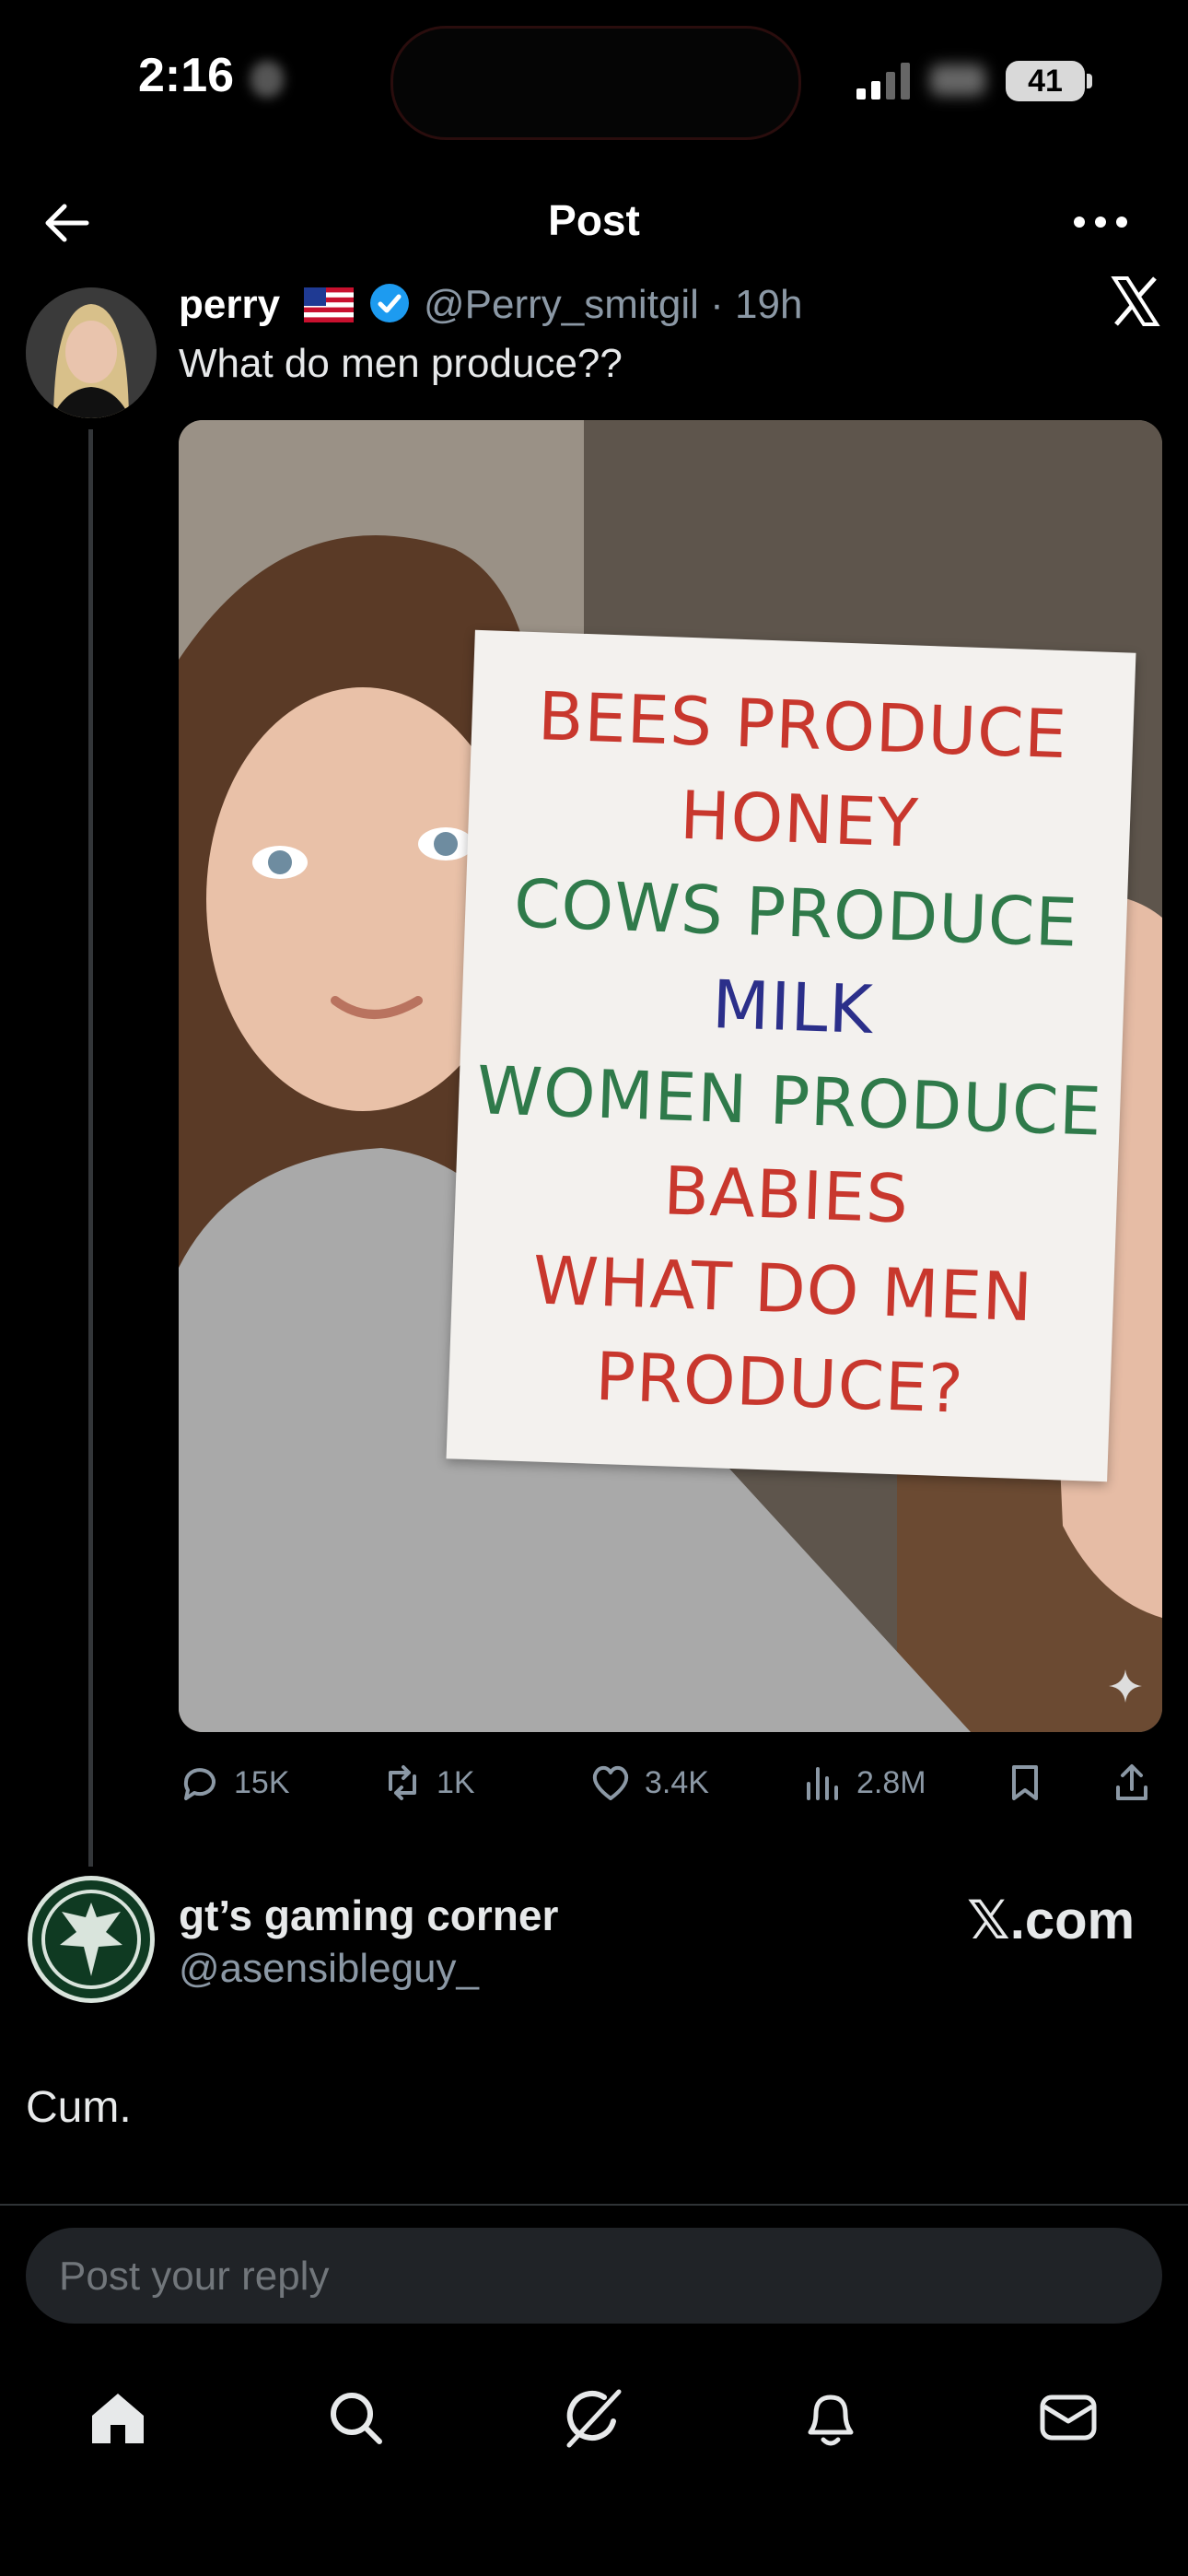 The height and width of the screenshot is (2576, 1188). What do you see at coordinates (1068, 2417) in the screenshot?
I see `messages-icon` at bounding box center [1068, 2417].